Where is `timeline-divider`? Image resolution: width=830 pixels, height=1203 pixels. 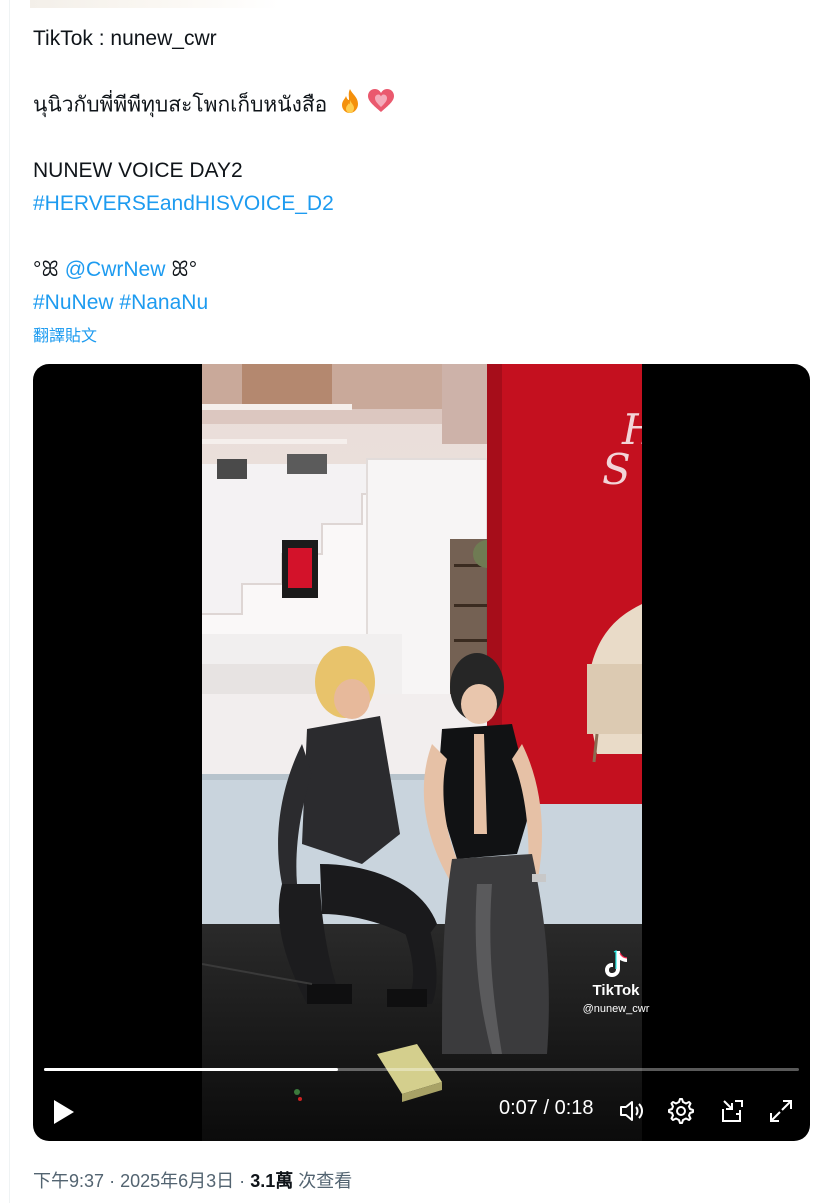 timeline-divider is located at coordinates (9, 601).